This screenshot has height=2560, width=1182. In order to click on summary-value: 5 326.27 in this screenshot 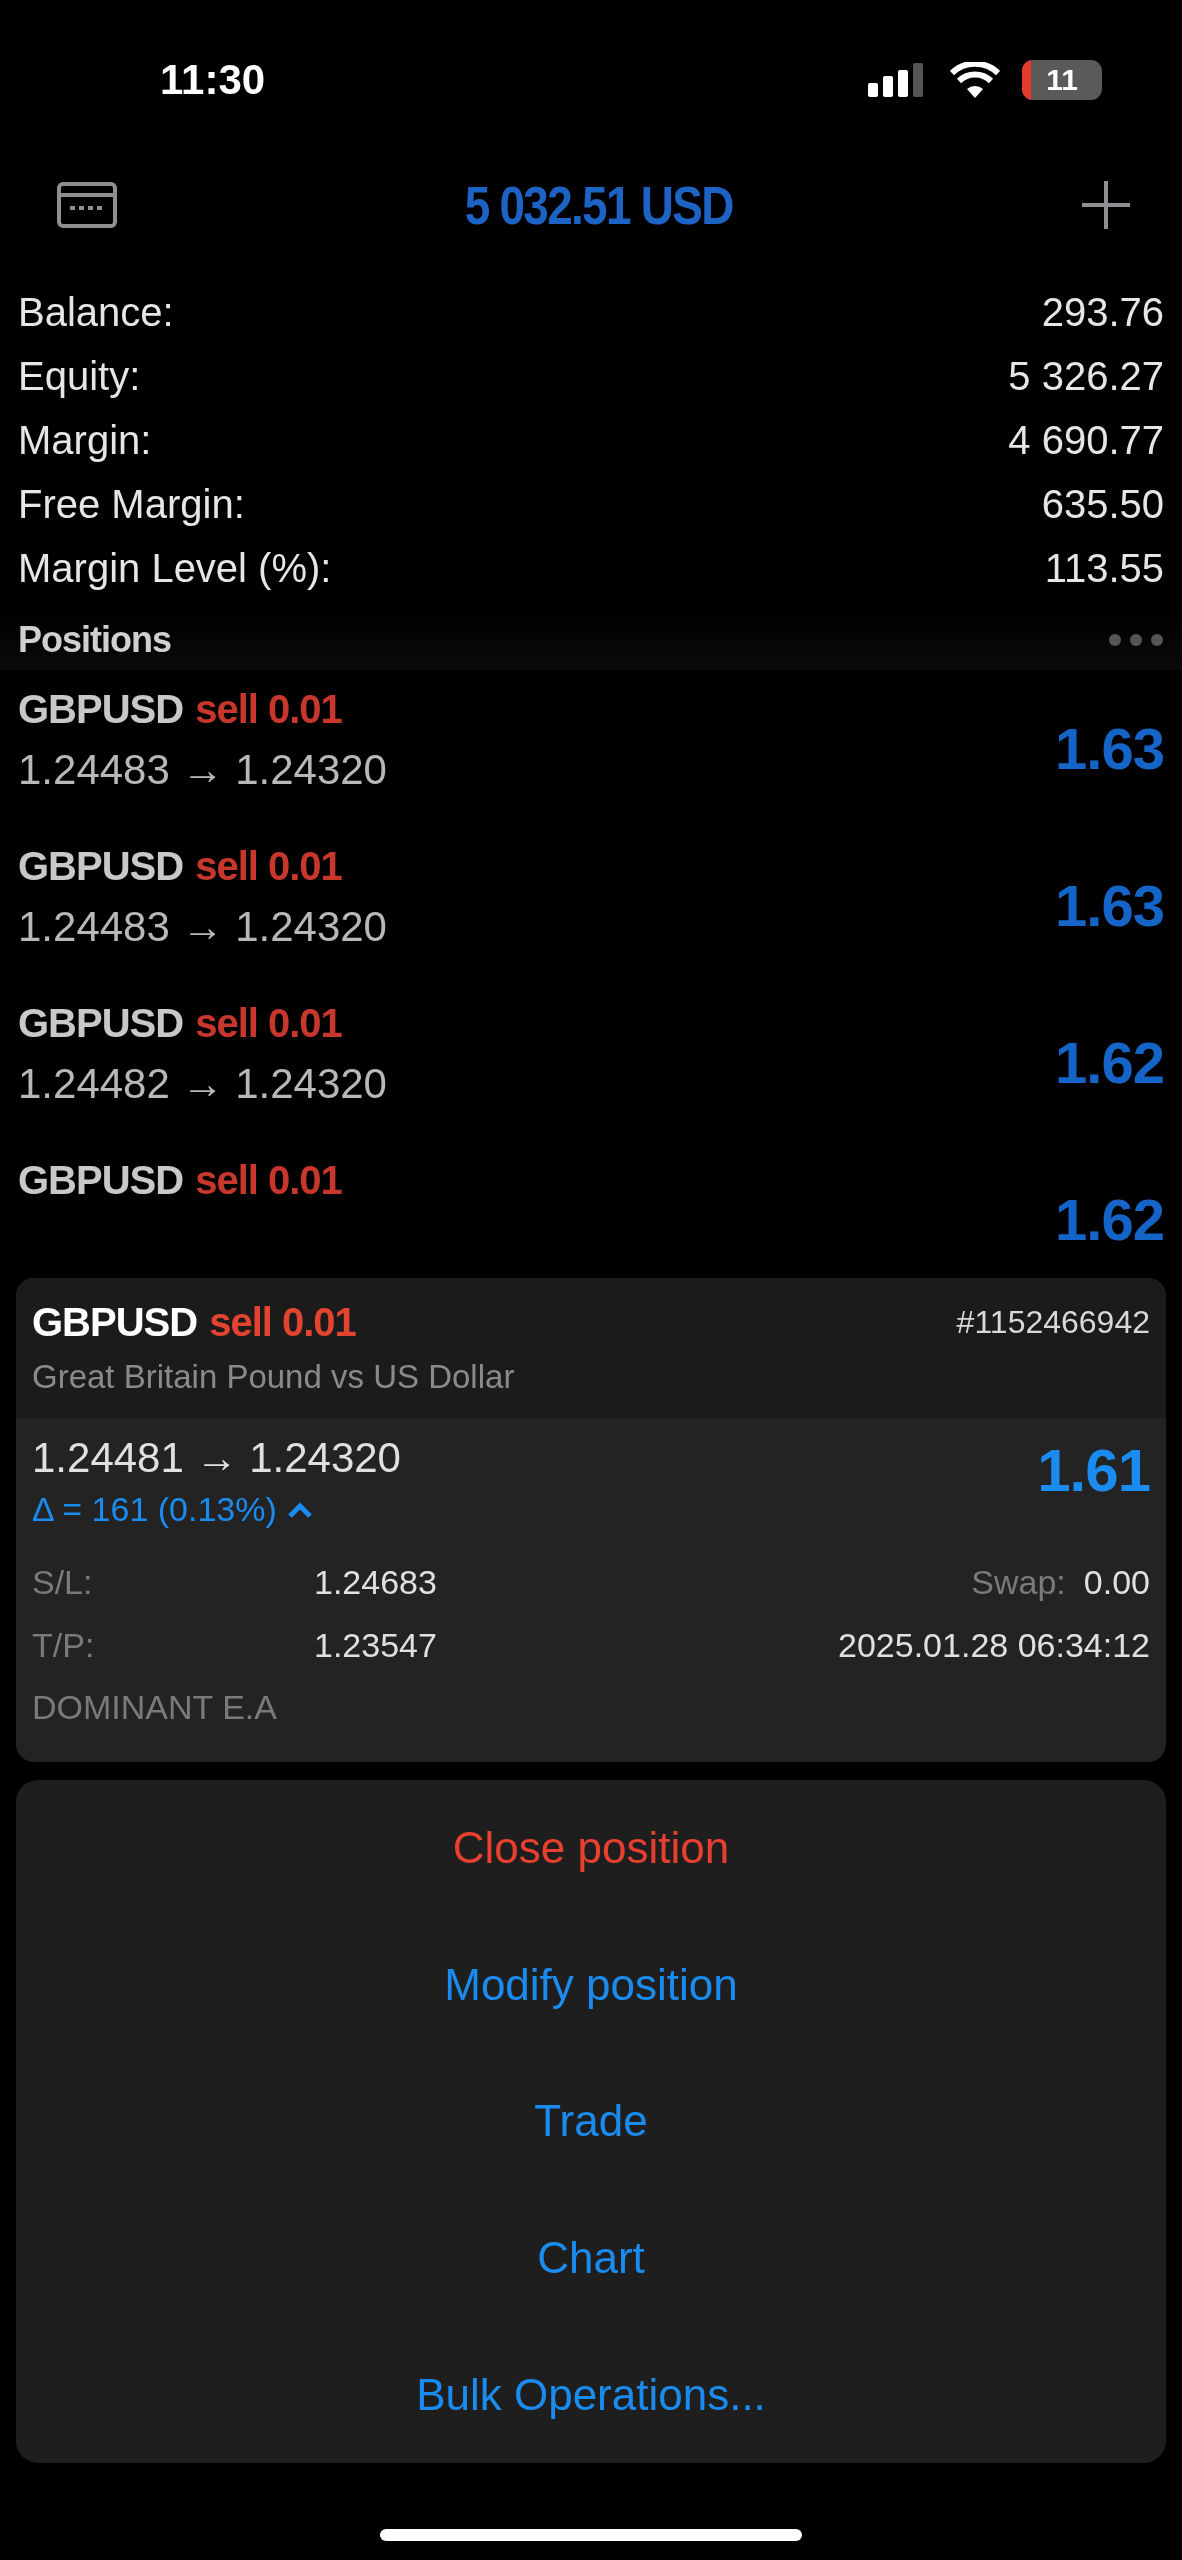, I will do `click(1086, 376)`.